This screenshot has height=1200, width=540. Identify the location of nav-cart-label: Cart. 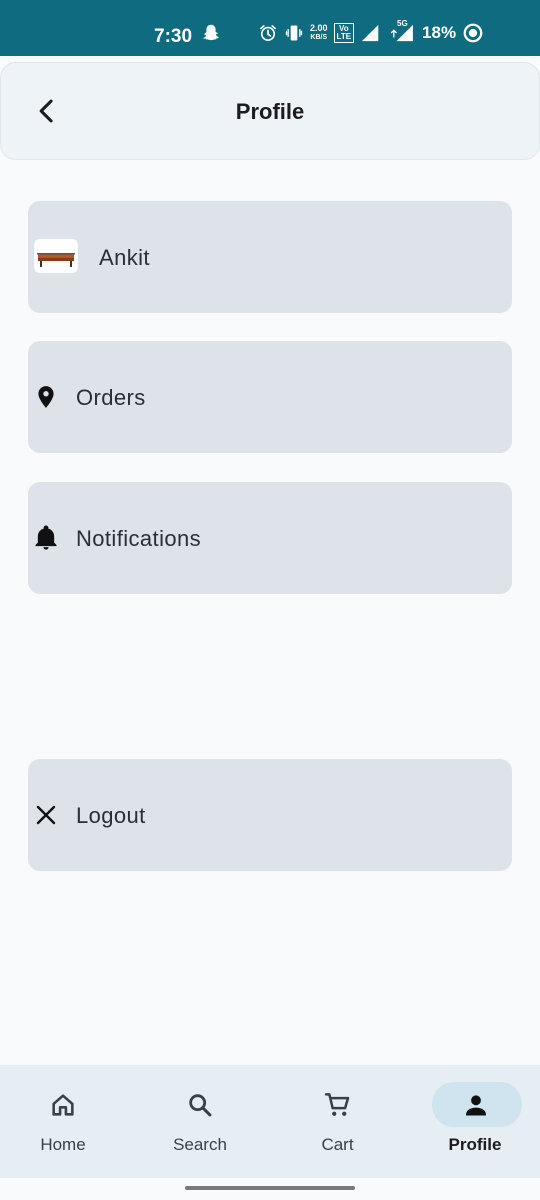
(337, 1144).